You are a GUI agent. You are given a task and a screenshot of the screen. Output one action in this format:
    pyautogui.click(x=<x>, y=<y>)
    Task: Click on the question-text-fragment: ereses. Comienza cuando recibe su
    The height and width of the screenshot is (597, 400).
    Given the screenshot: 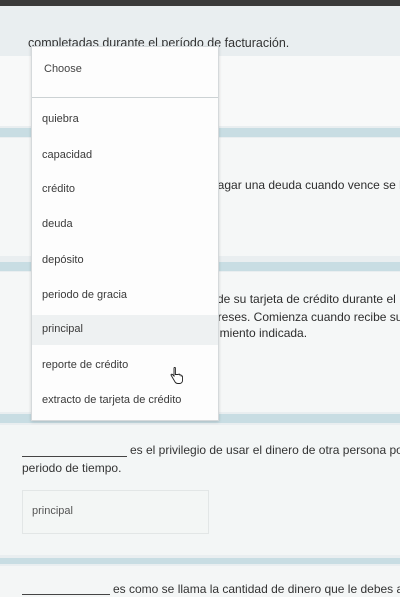 What is the action you would take?
    pyautogui.click(x=305, y=317)
    